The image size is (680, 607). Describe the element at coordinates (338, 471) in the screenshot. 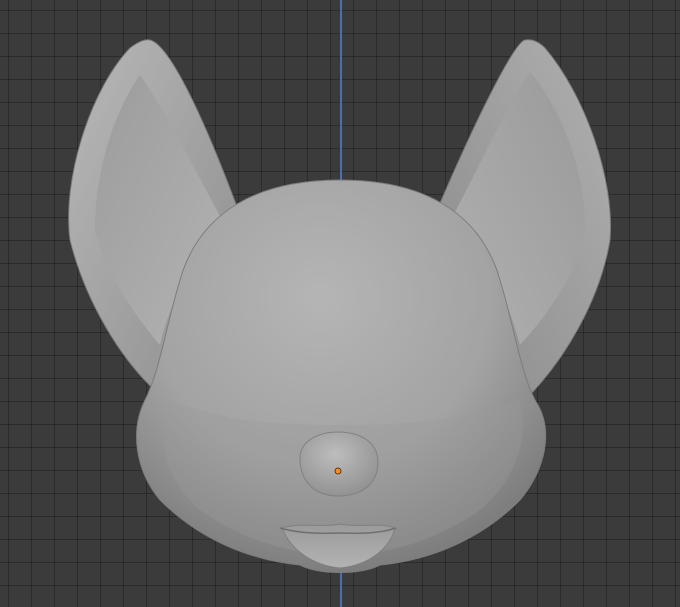

I see `origin-point-icon` at that location.